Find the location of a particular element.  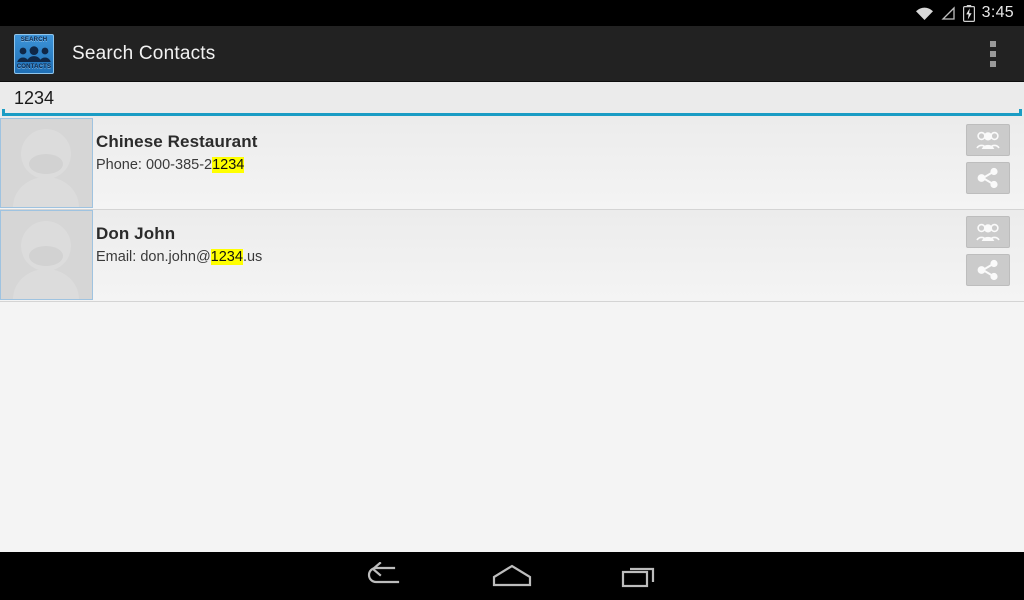

navigation-bar is located at coordinates (512, 576).